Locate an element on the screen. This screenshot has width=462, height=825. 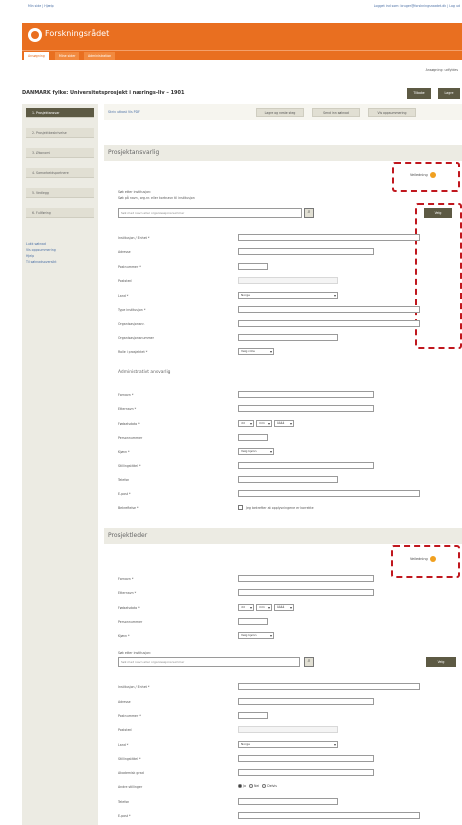
orgno-field is located at coordinates (329, 323).